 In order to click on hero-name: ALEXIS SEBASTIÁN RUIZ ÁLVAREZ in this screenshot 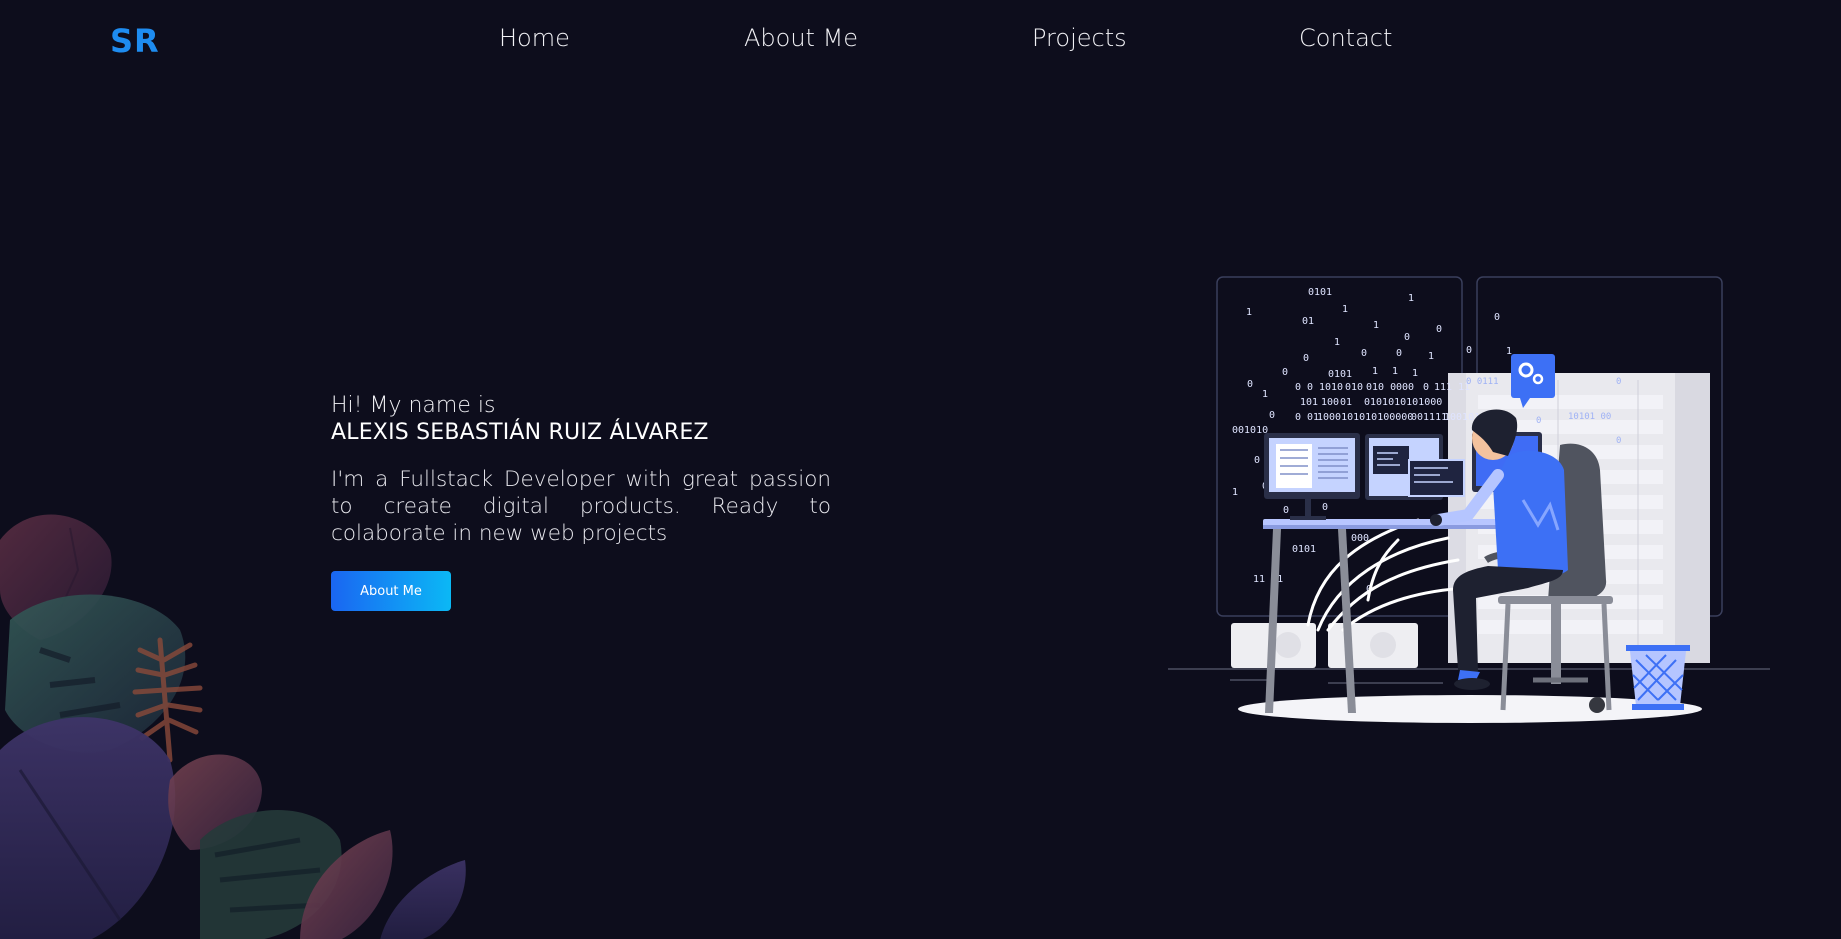, I will do `click(520, 432)`.